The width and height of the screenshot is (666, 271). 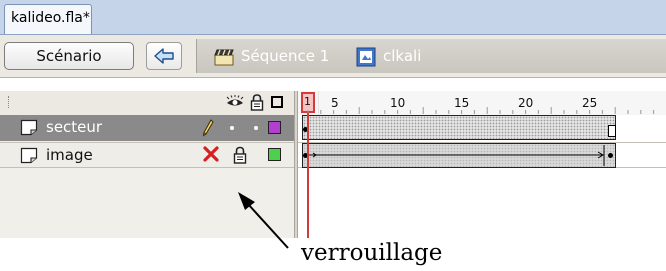 What do you see at coordinates (263, 220) in the screenshot?
I see `annotation-arrow` at bounding box center [263, 220].